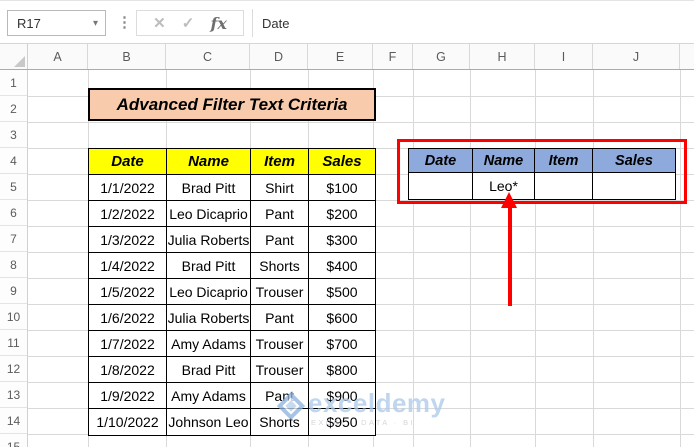 The image size is (694, 447). I want to click on name-box-value: R17, so click(29, 23).